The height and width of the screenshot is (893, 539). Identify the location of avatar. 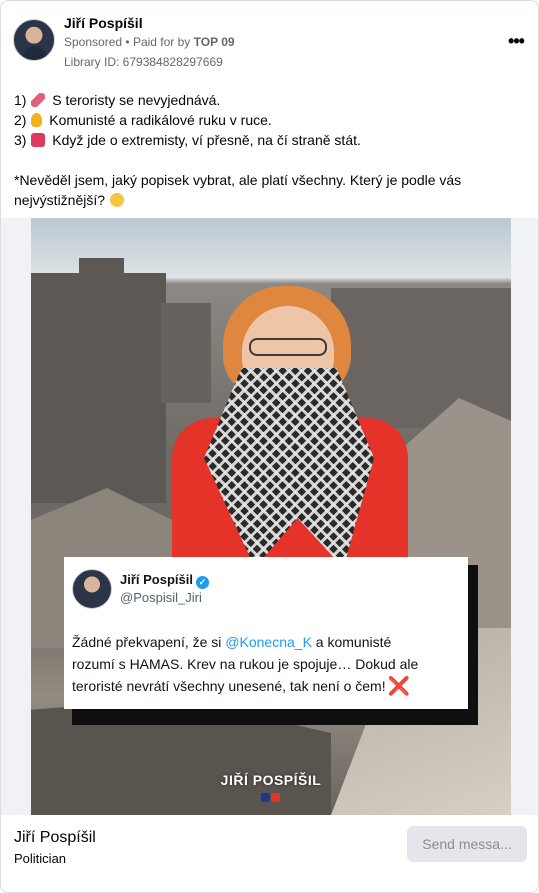
(34, 40).